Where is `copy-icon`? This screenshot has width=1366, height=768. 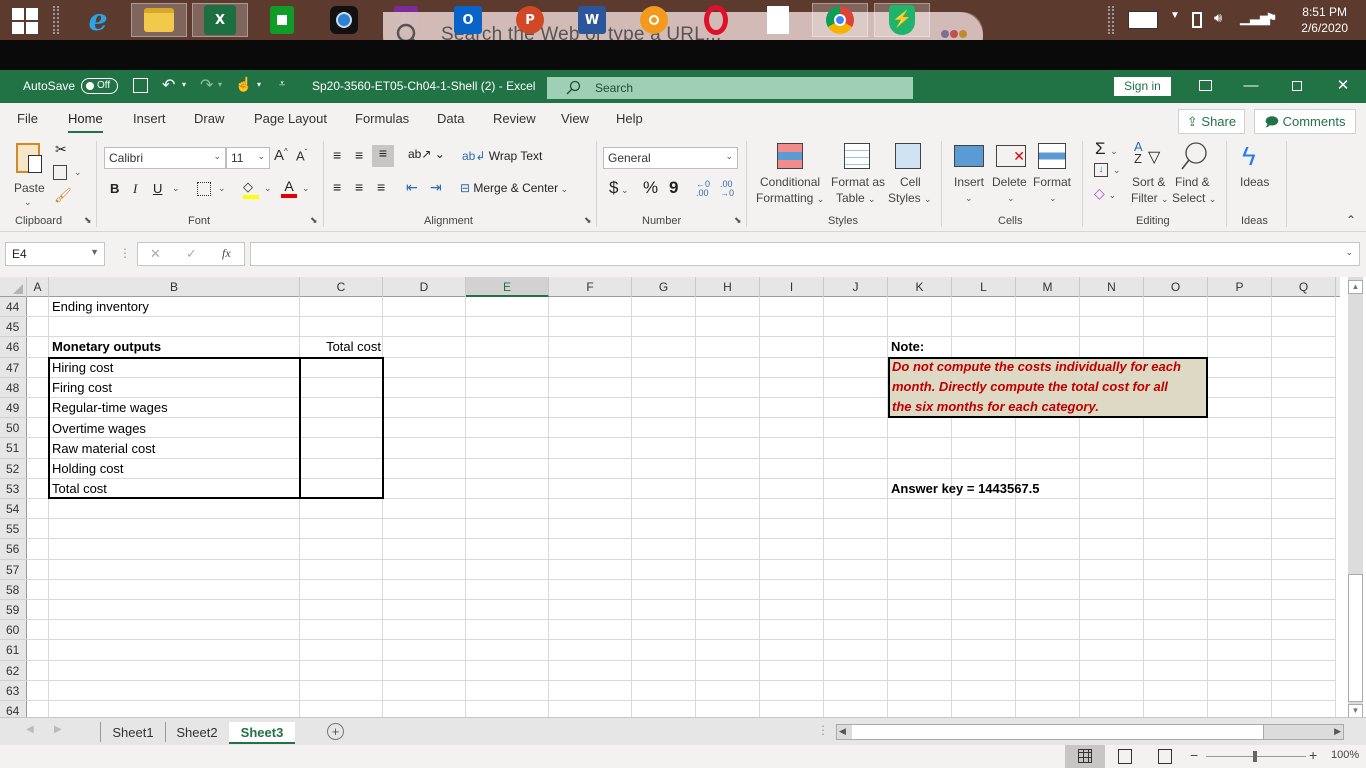 copy-icon is located at coordinates (60, 172).